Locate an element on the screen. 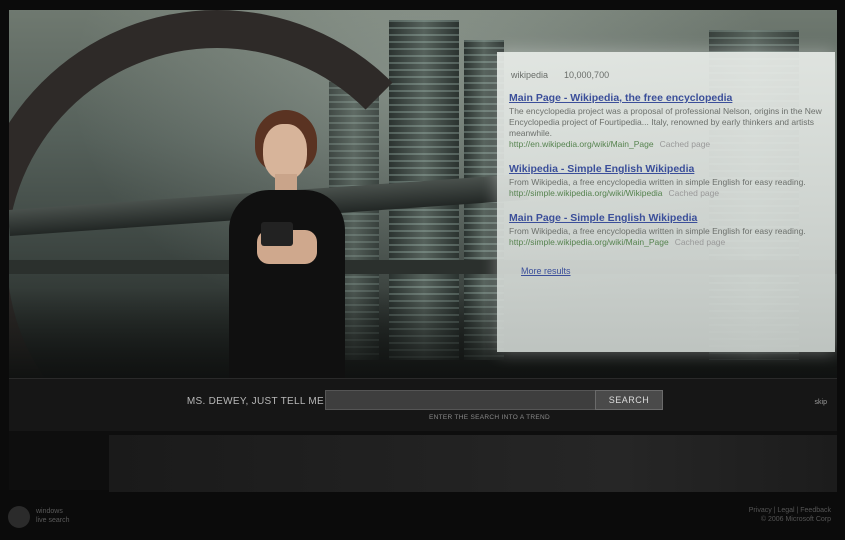 The width and height of the screenshot is (845, 540). result-url-text: http://en.wikipedia.org/wiki/Main_Page is located at coordinates (581, 144).